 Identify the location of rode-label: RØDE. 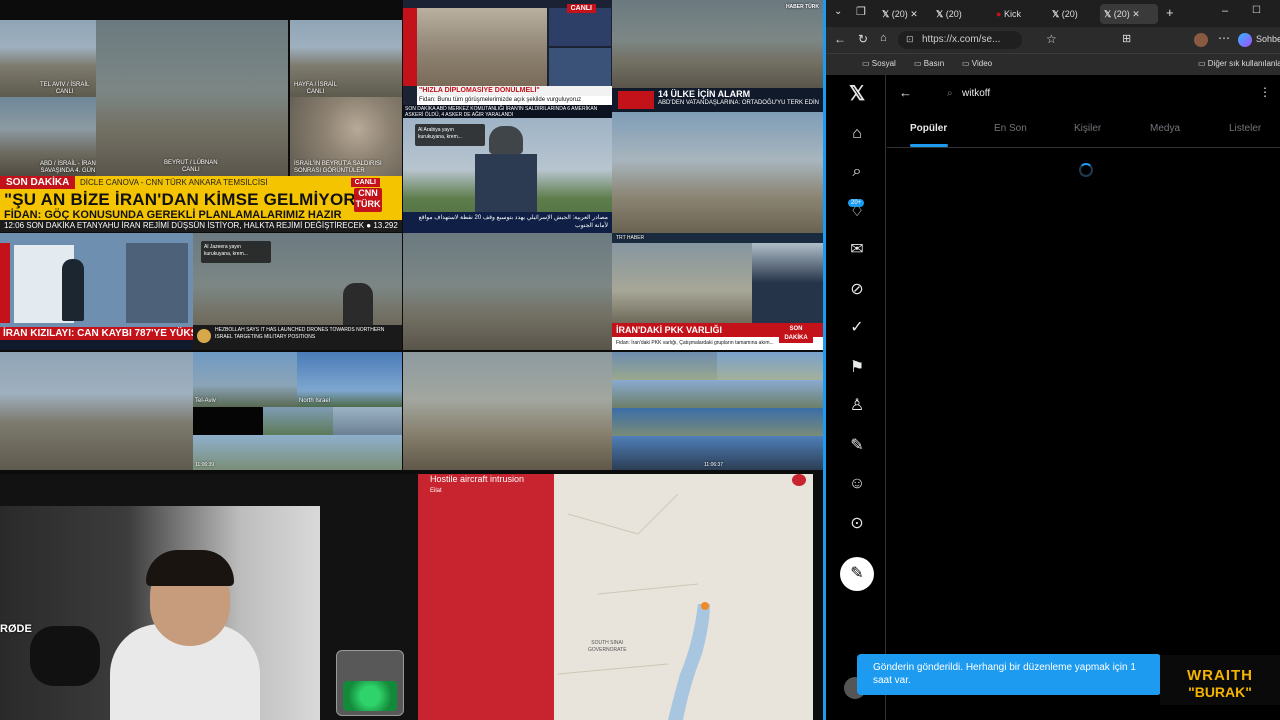
(16, 629).